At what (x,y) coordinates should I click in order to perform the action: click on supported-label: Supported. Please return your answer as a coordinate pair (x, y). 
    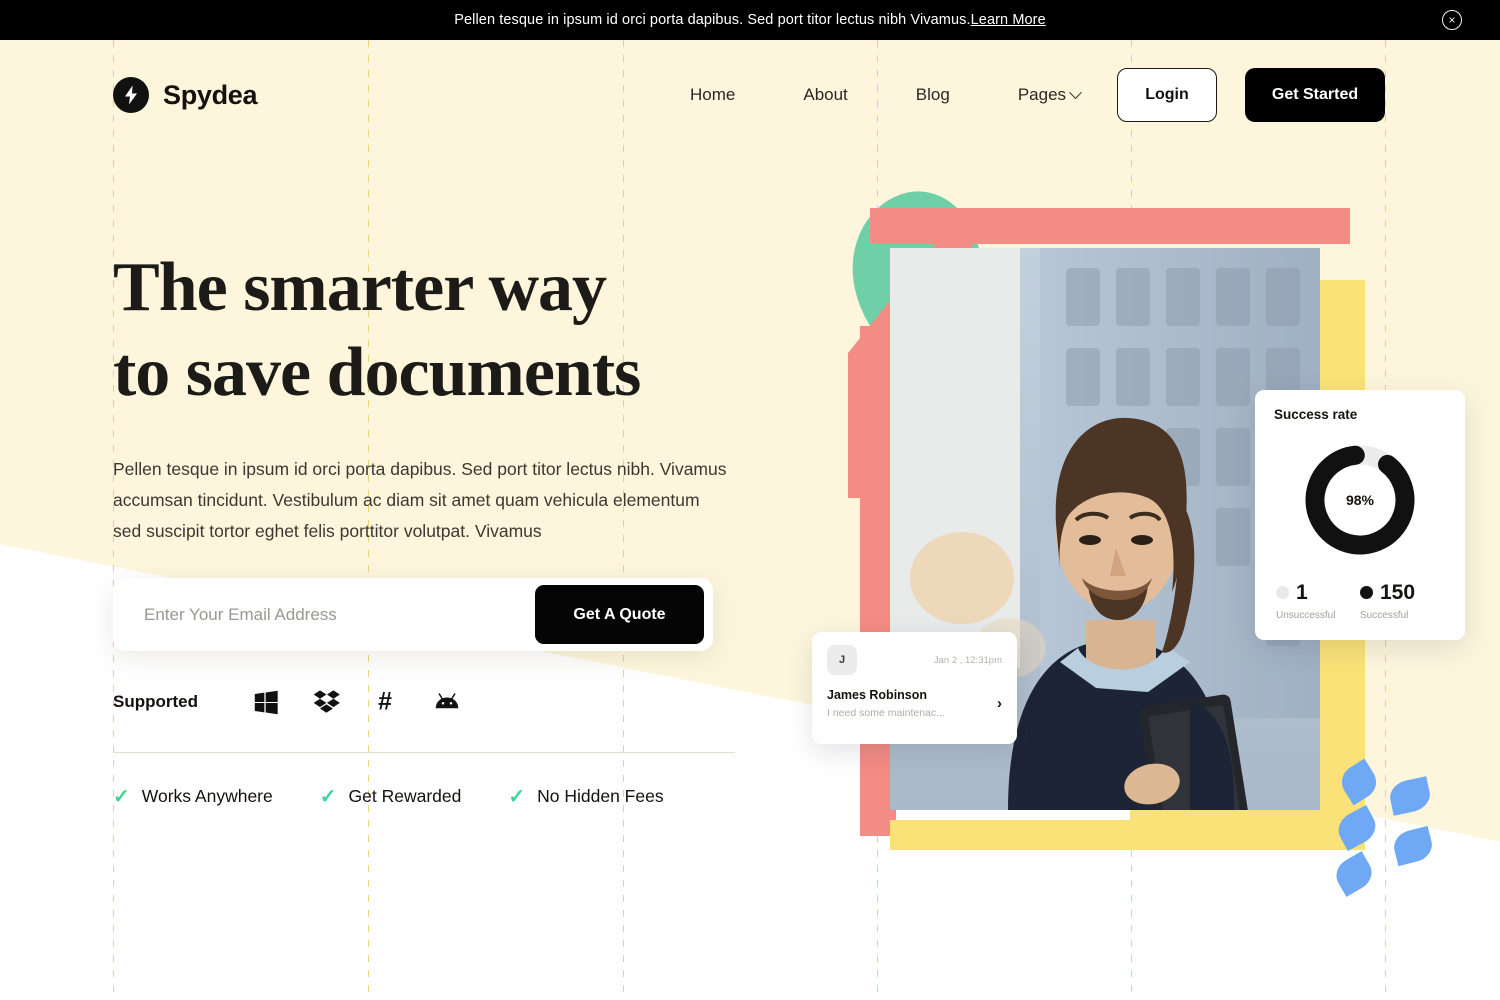
    Looking at the image, I should click on (155, 701).